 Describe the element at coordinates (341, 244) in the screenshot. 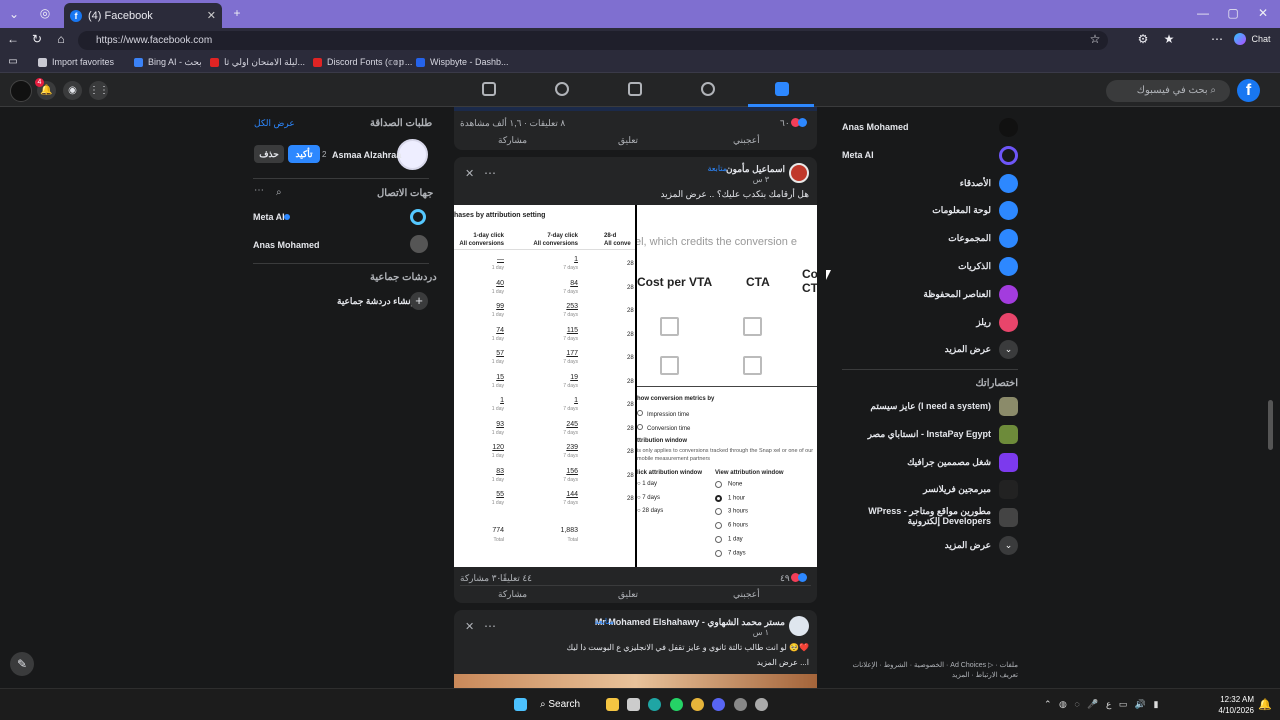

I see `contact-item: Anas Mohamed` at that location.